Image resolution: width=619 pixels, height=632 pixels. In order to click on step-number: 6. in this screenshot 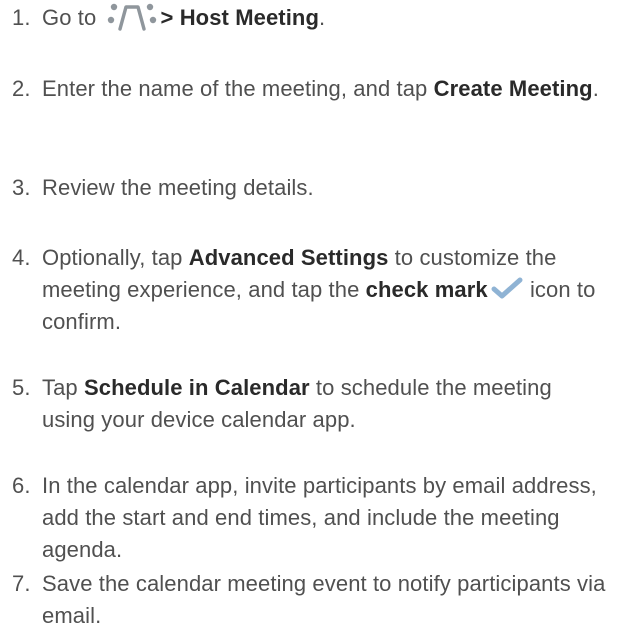, I will do `click(21, 485)`.